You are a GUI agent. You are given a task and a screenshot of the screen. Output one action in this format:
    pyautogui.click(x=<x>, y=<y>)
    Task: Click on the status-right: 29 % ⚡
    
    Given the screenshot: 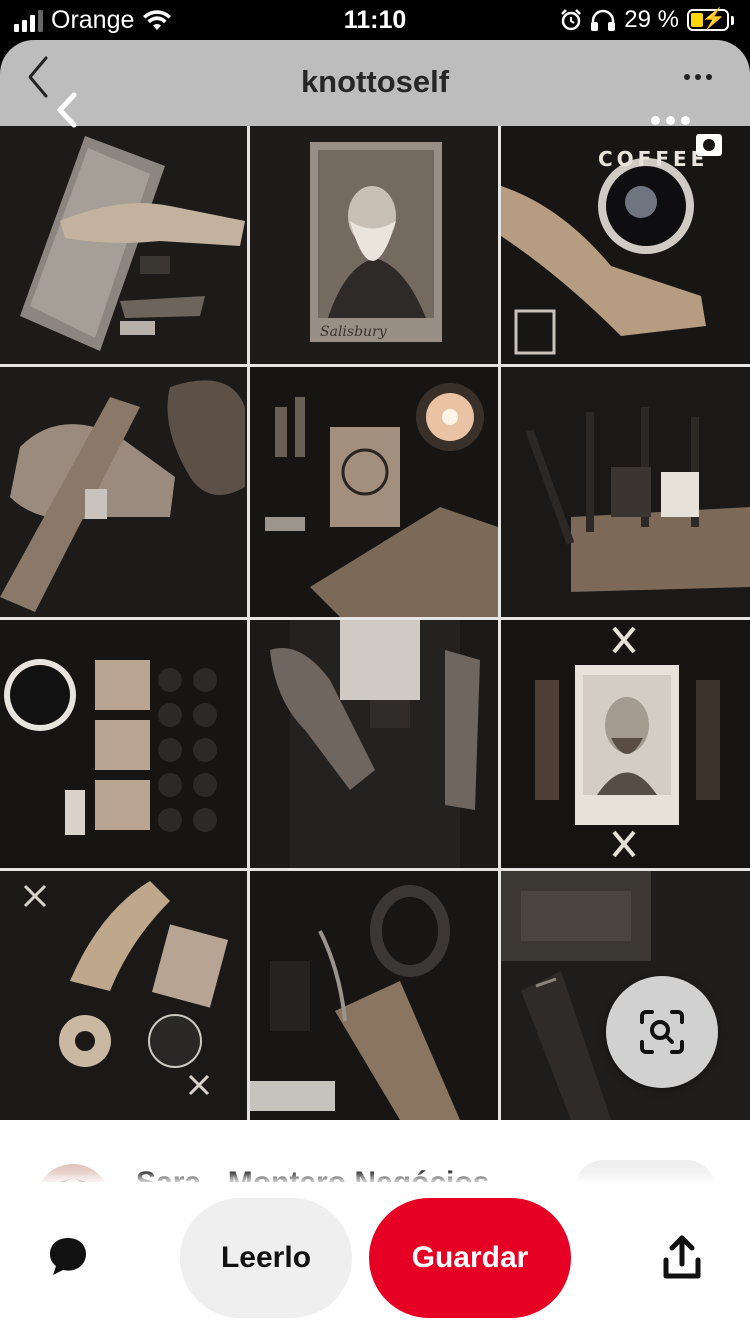 What is the action you would take?
    pyautogui.click(x=647, y=20)
    